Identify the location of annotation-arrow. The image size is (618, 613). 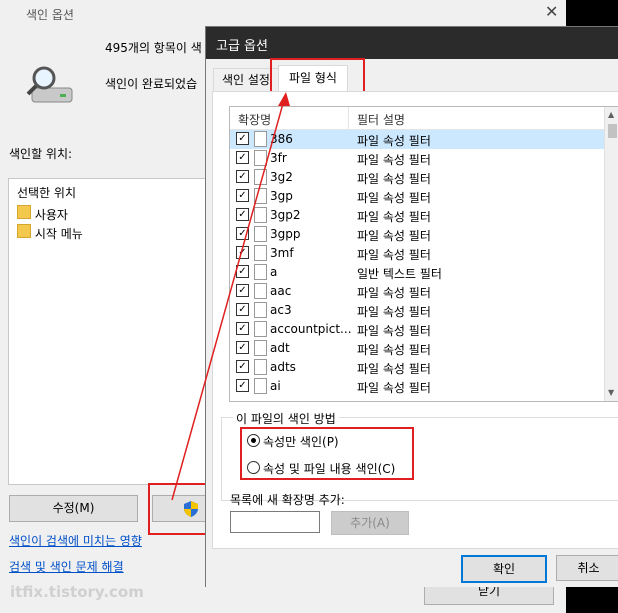
(230, 296).